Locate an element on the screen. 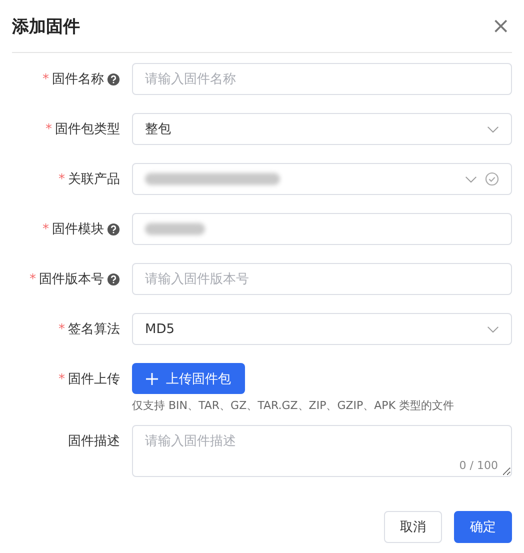 The height and width of the screenshot is (553, 524). input-field: 请输入固件版本号 is located at coordinates (322, 279).